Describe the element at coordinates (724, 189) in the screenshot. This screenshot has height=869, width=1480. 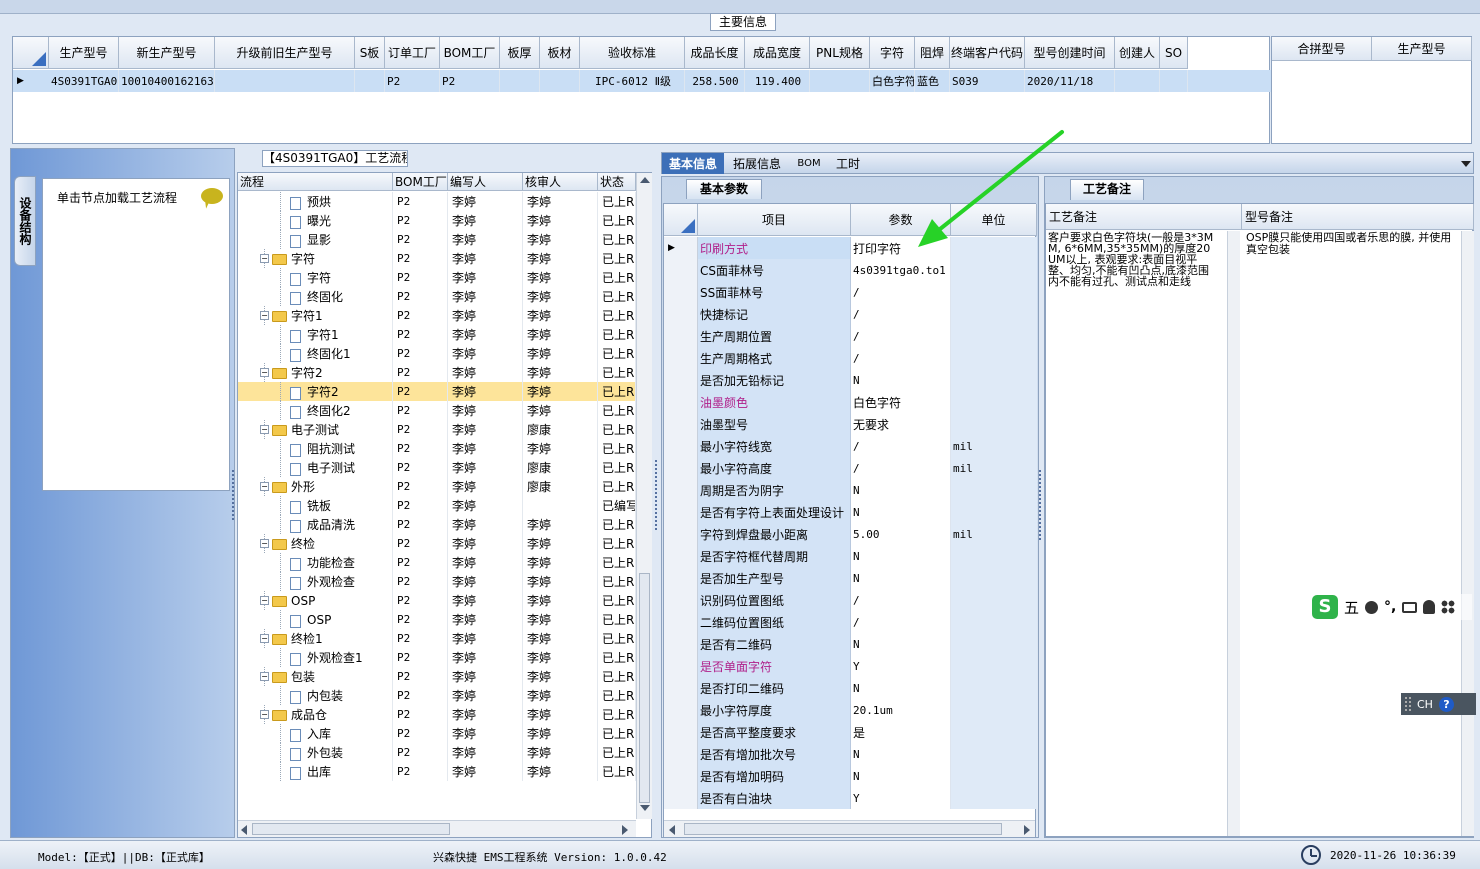
I see `subtab-basic-params: 基本参数` at that location.